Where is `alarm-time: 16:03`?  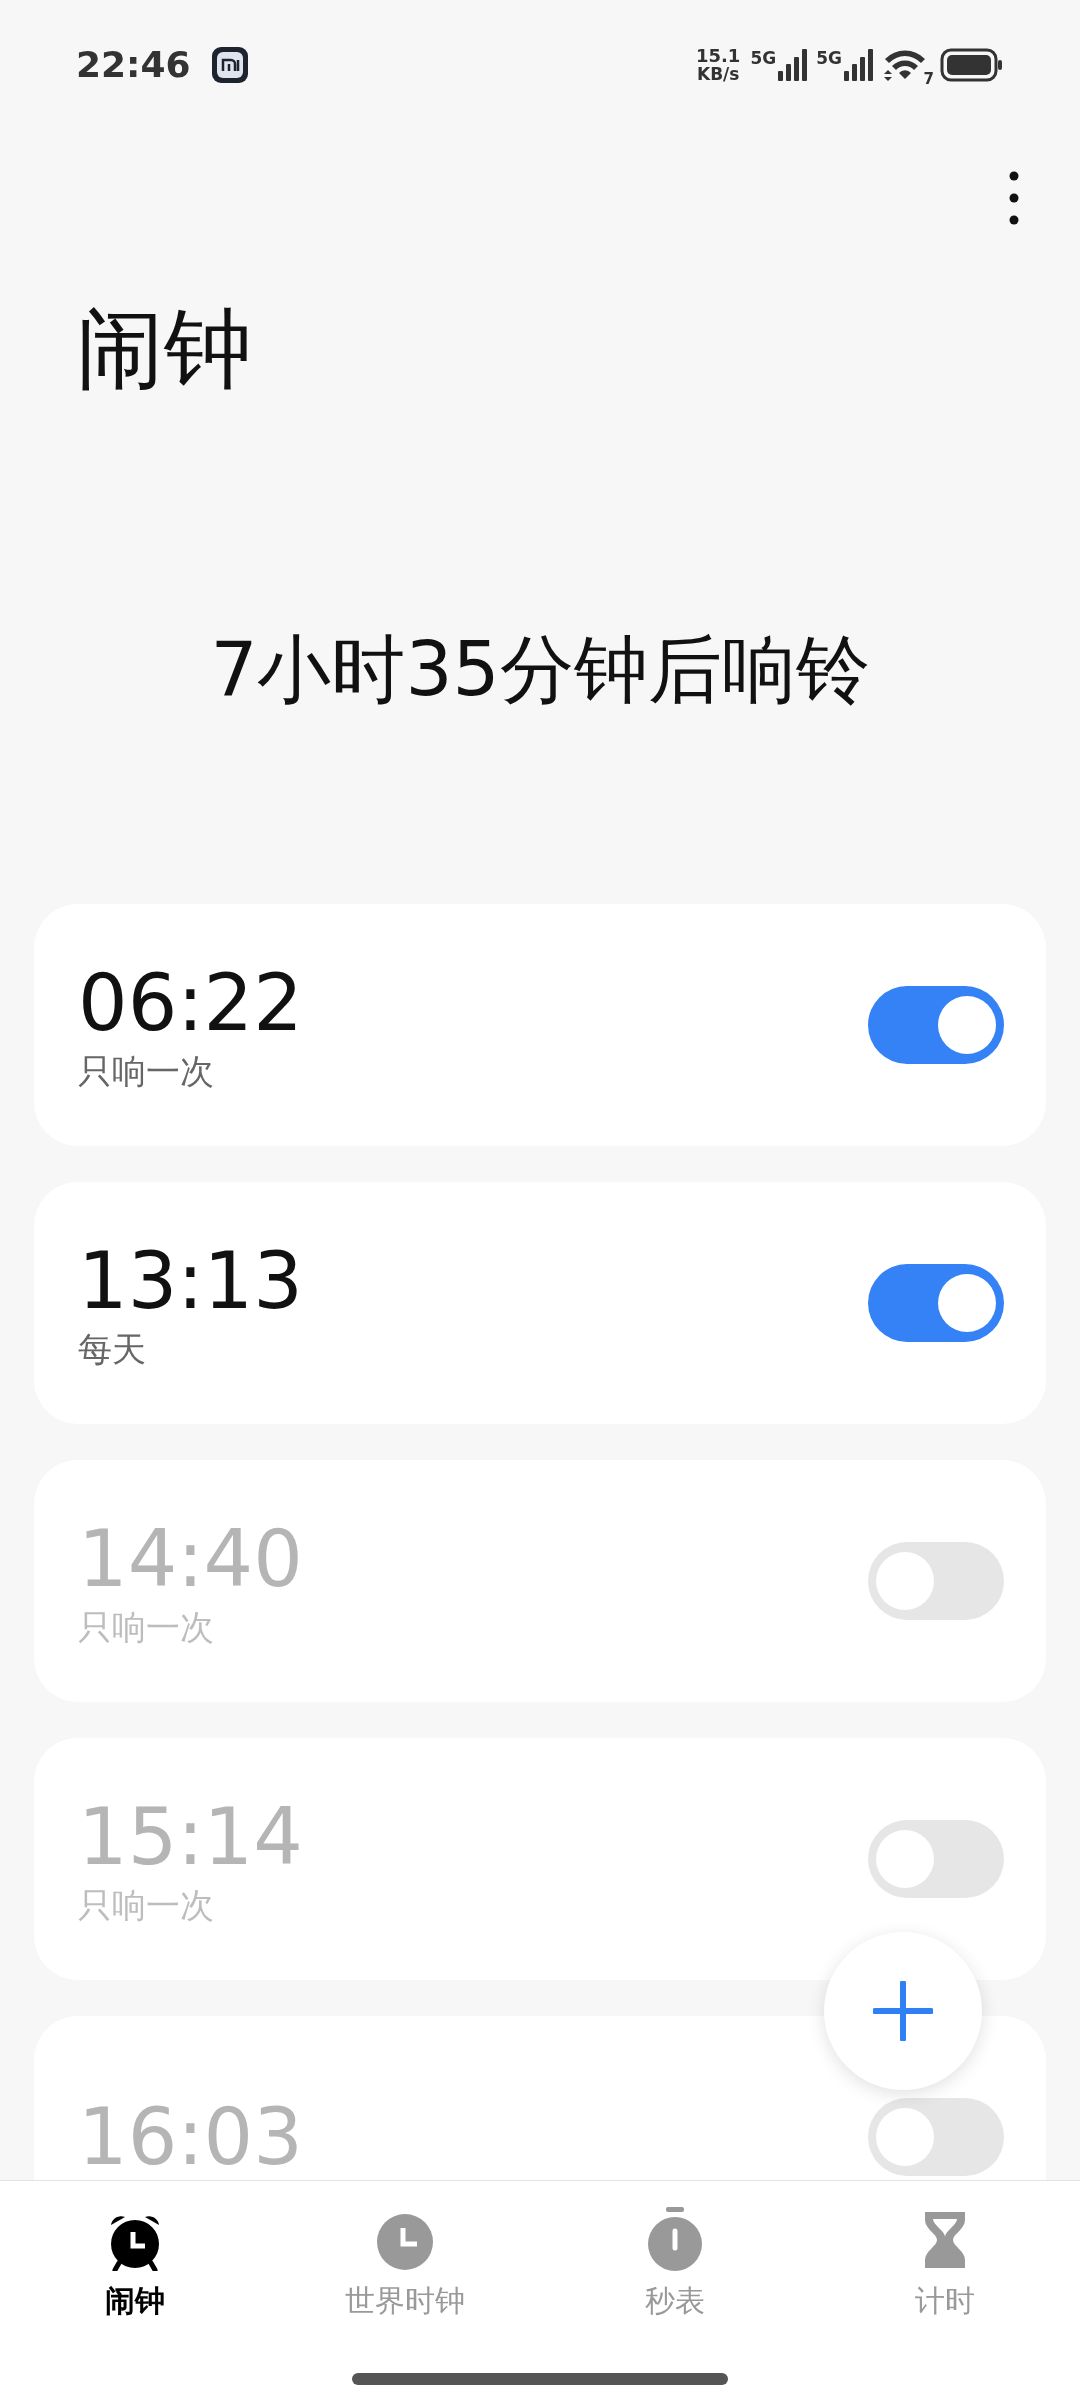 alarm-time: 16:03 is located at coordinates (191, 2135).